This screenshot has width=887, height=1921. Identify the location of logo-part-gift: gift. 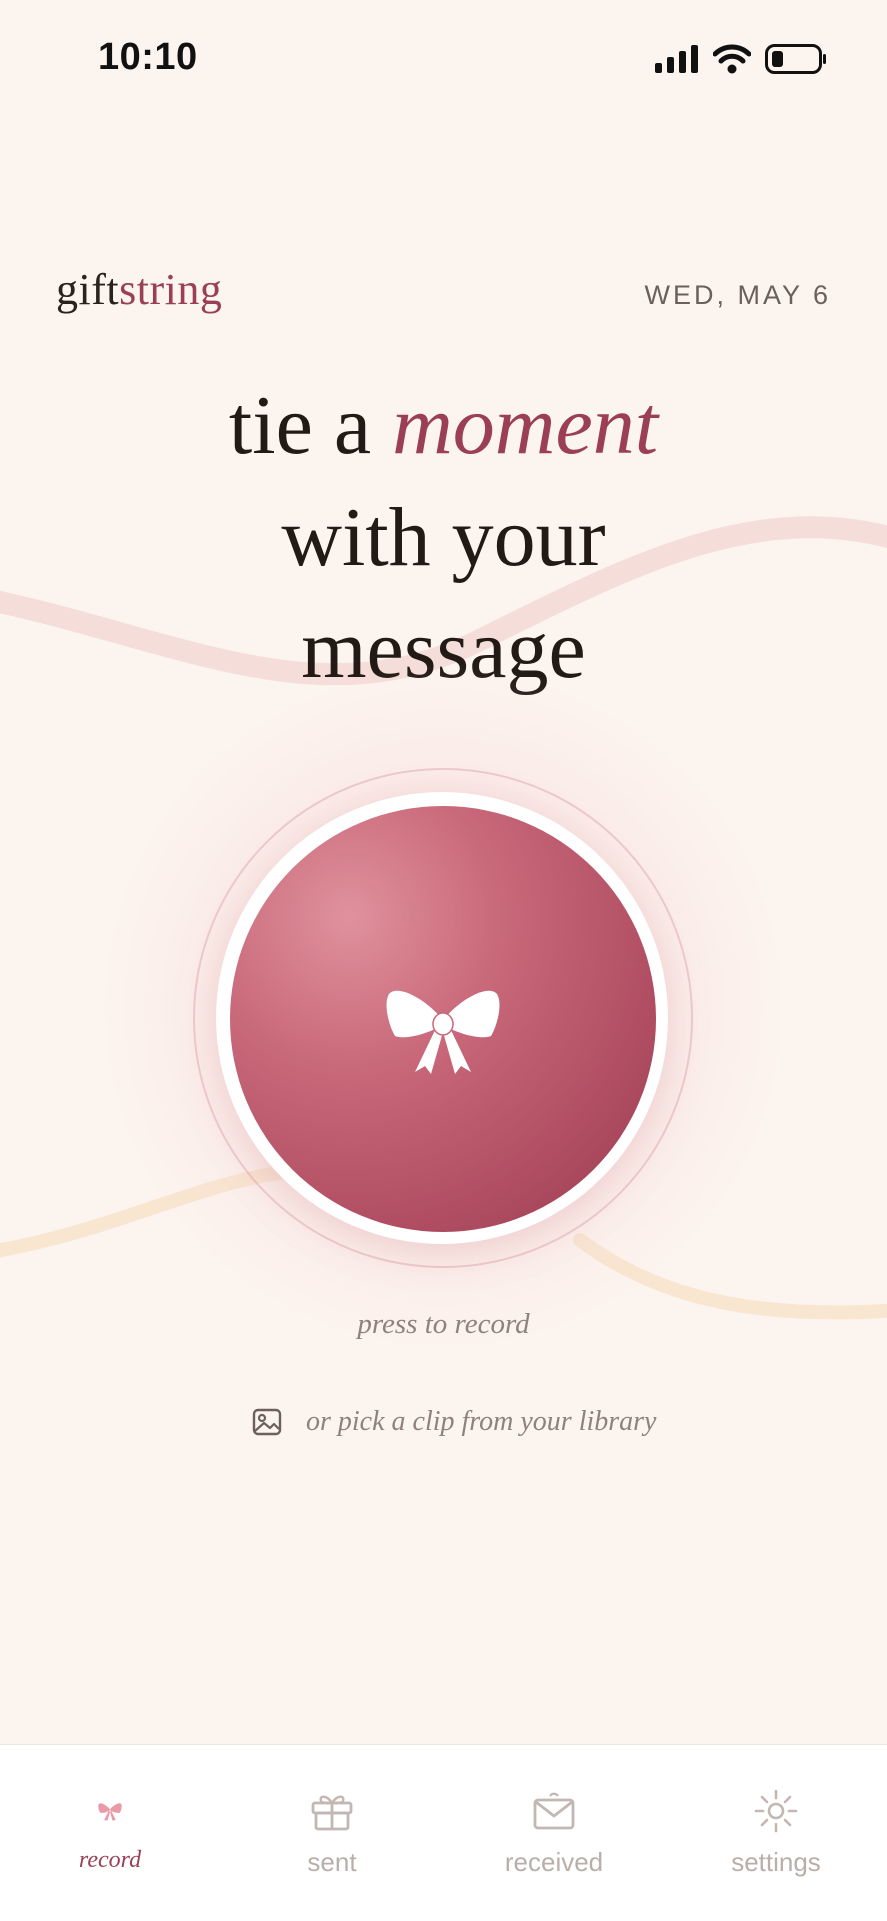
(88, 289).